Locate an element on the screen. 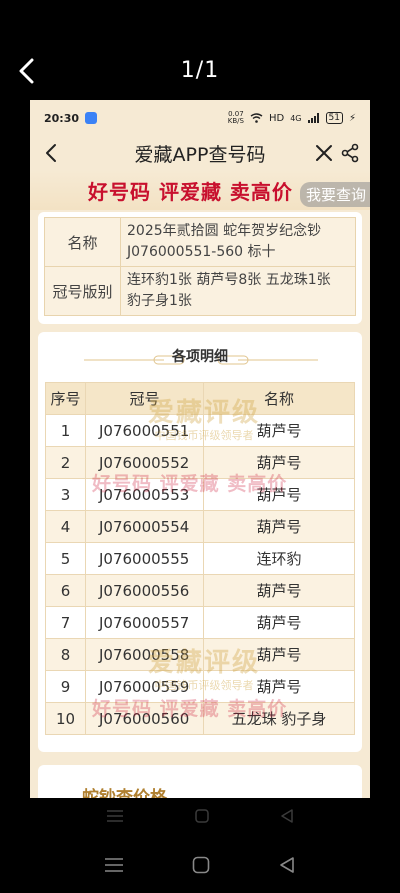  signal-icon is located at coordinates (313, 118).